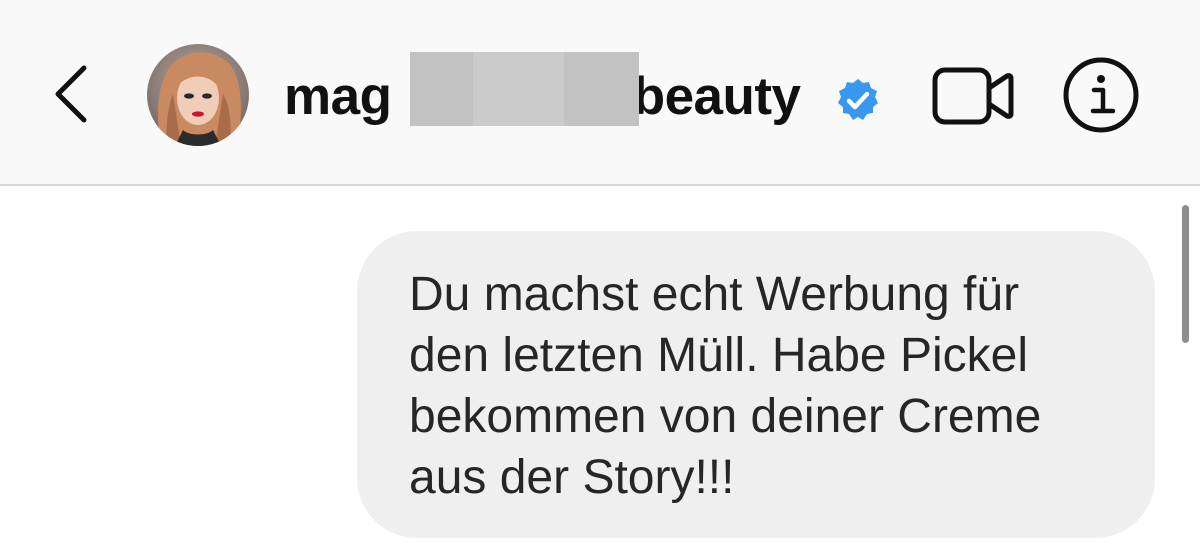 Image resolution: width=1200 pixels, height=557 pixels. I want to click on chevron-left-icon, so click(71, 94).